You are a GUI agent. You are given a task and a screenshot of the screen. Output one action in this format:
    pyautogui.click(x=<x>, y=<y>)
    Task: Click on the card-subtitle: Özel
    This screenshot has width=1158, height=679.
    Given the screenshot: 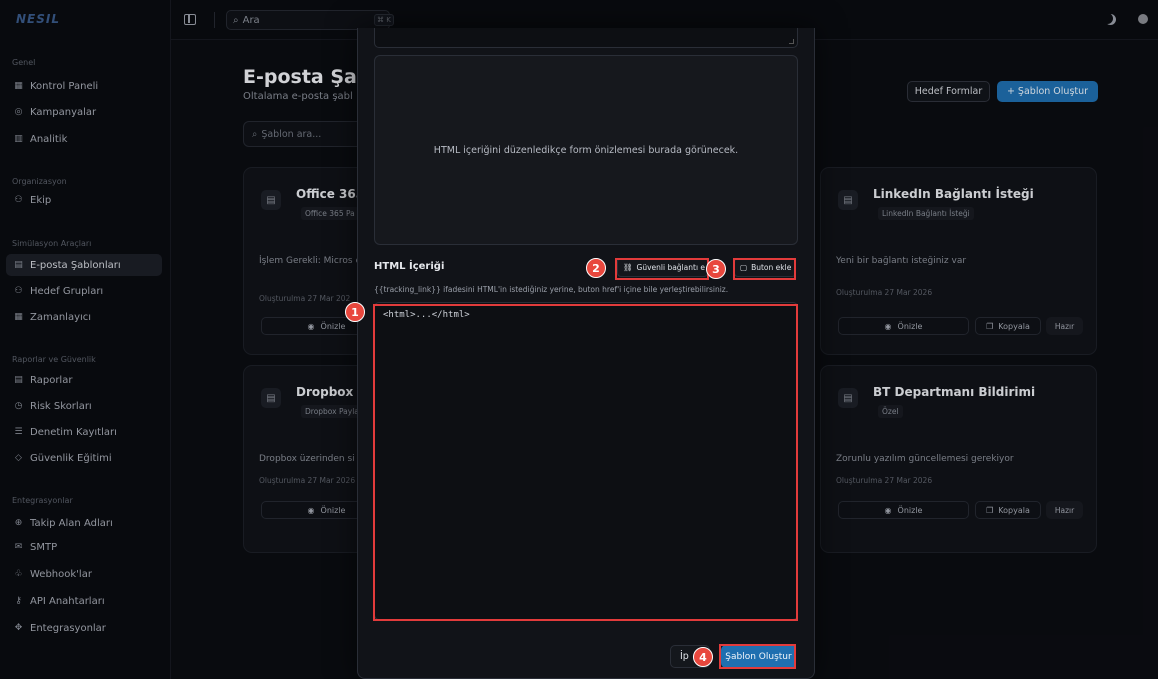 What is the action you would take?
    pyautogui.click(x=890, y=411)
    